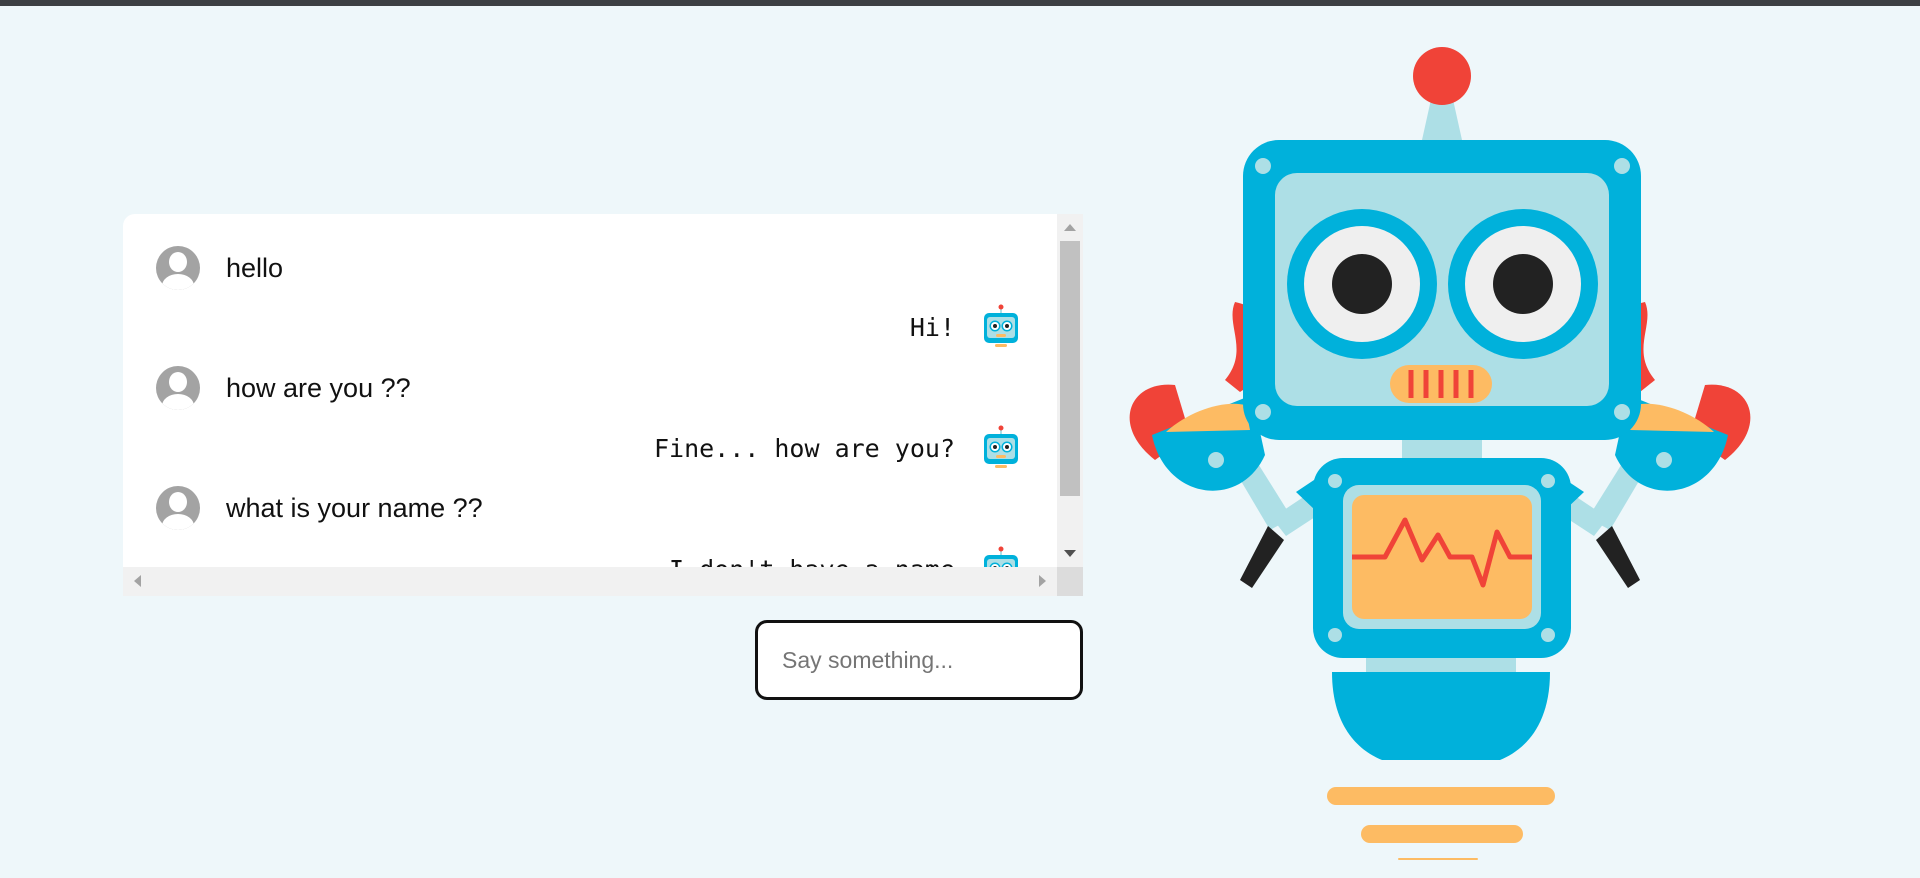 The width and height of the screenshot is (1920, 878). Describe the element at coordinates (1070, 553) in the screenshot. I see `scroll-down-arrow-icon` at that location.